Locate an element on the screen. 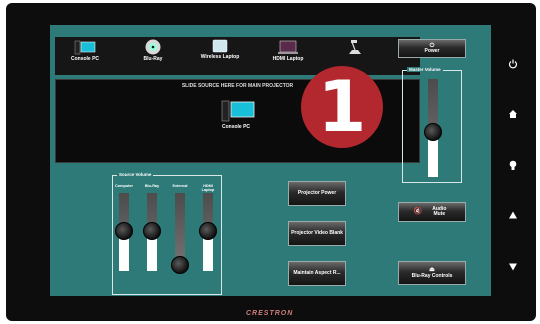 This screenshot has height=324, width=540. projector-video-blank-button: Projector Video Blank is located at coordinates (317, 233).